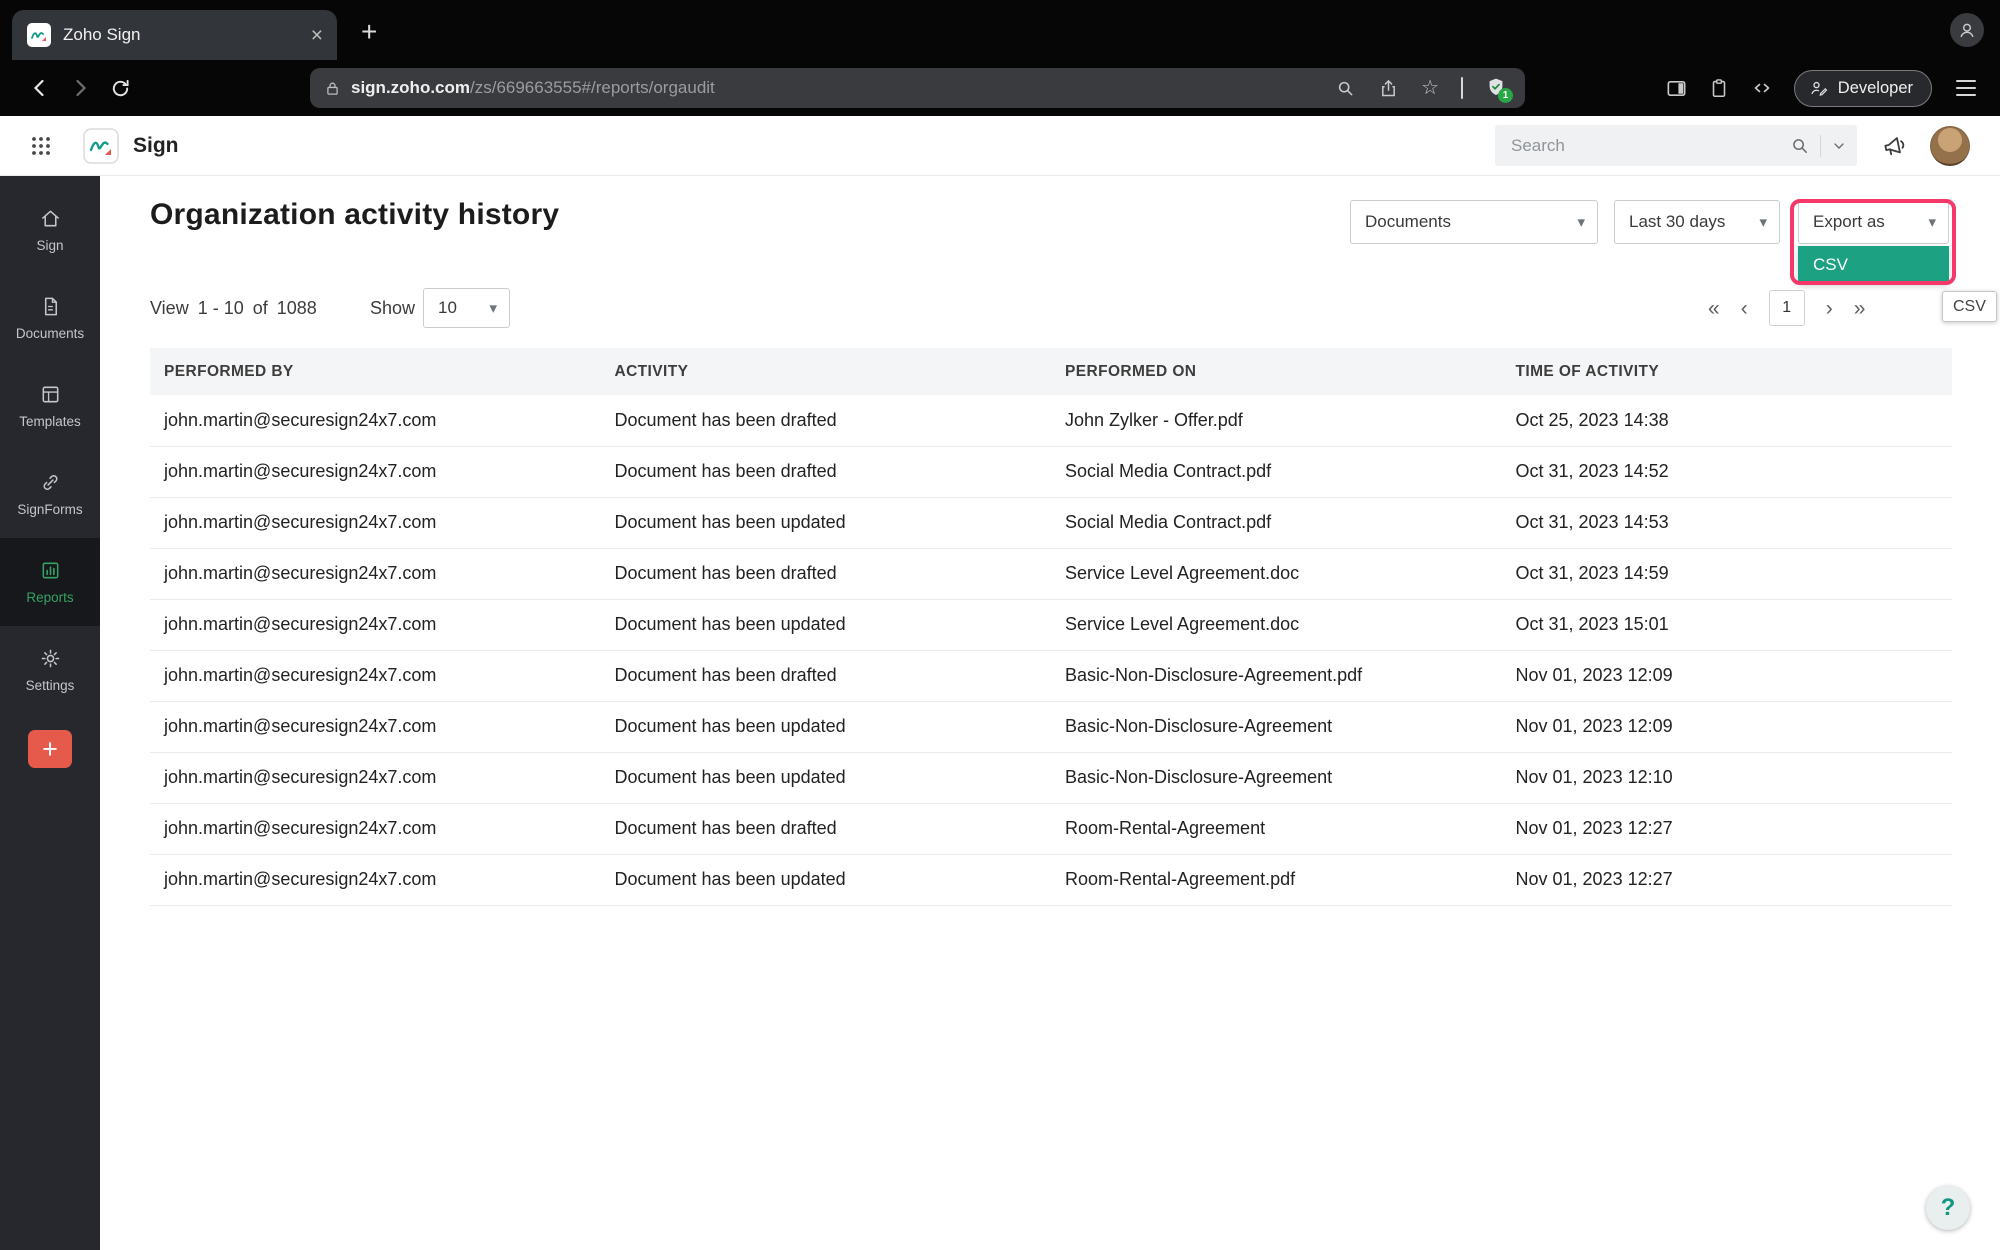 The width and height of the screenshot is (2000, 1250). What do you see at coordinates (1873, 222) in the screenshot?
I see `export-as-select: Export as ▾` at bounding box center [1873, 222].